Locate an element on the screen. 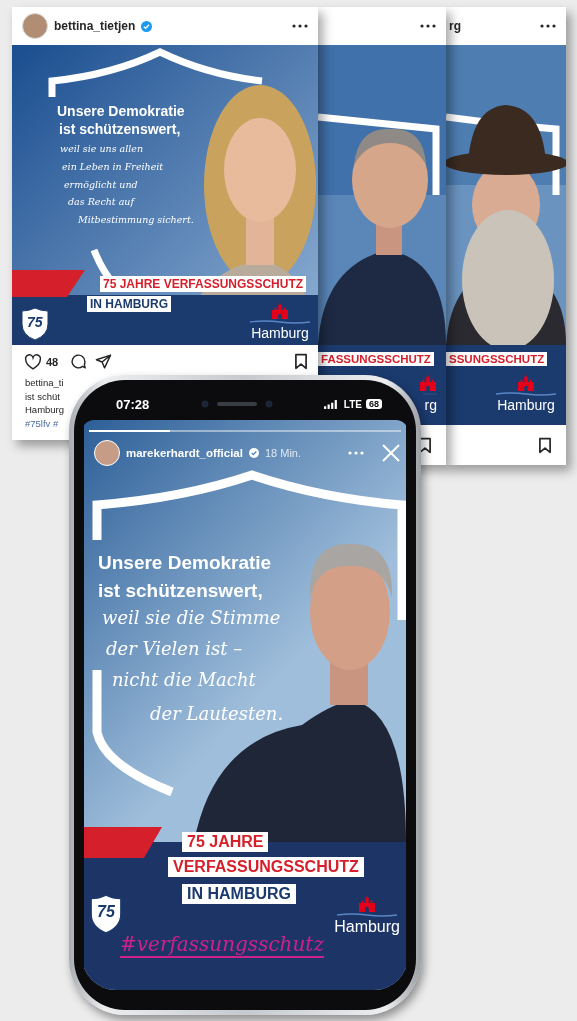 The image size is (577, 1021). clock-time: 07:28 is located at coordinates (133, 404).